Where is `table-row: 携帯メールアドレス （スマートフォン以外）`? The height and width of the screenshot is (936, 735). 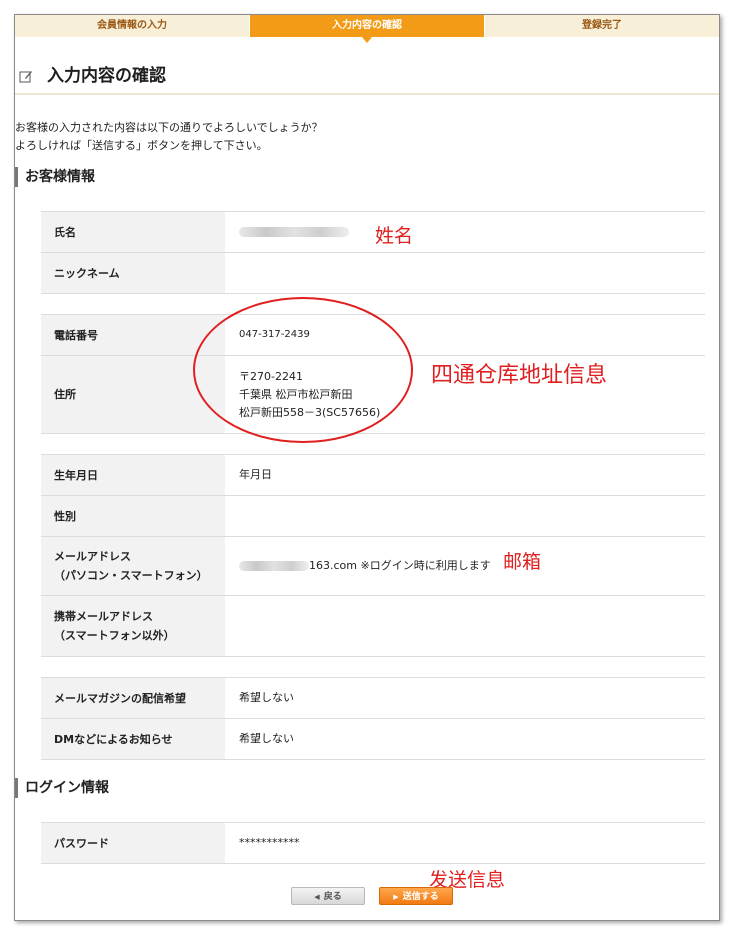
table-row: 携帯メールアドレス （スマートフォン以外） is located at coordinates (373, 626).